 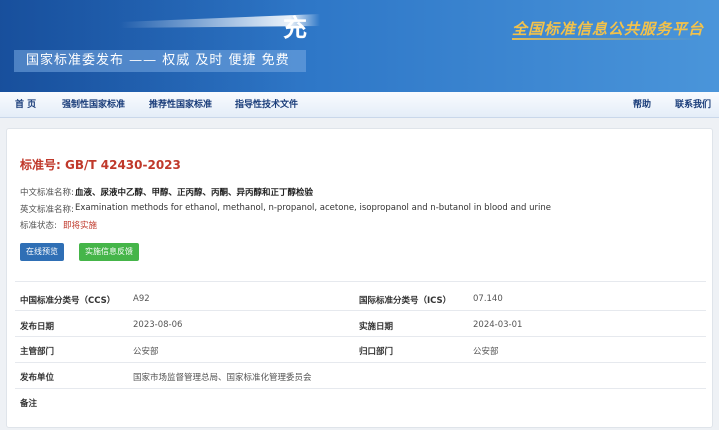 What do you see at coordinates (42, 252) in the screenshot?
I see `online-preview-button: 在线预览` at bounding box center [42, 252].